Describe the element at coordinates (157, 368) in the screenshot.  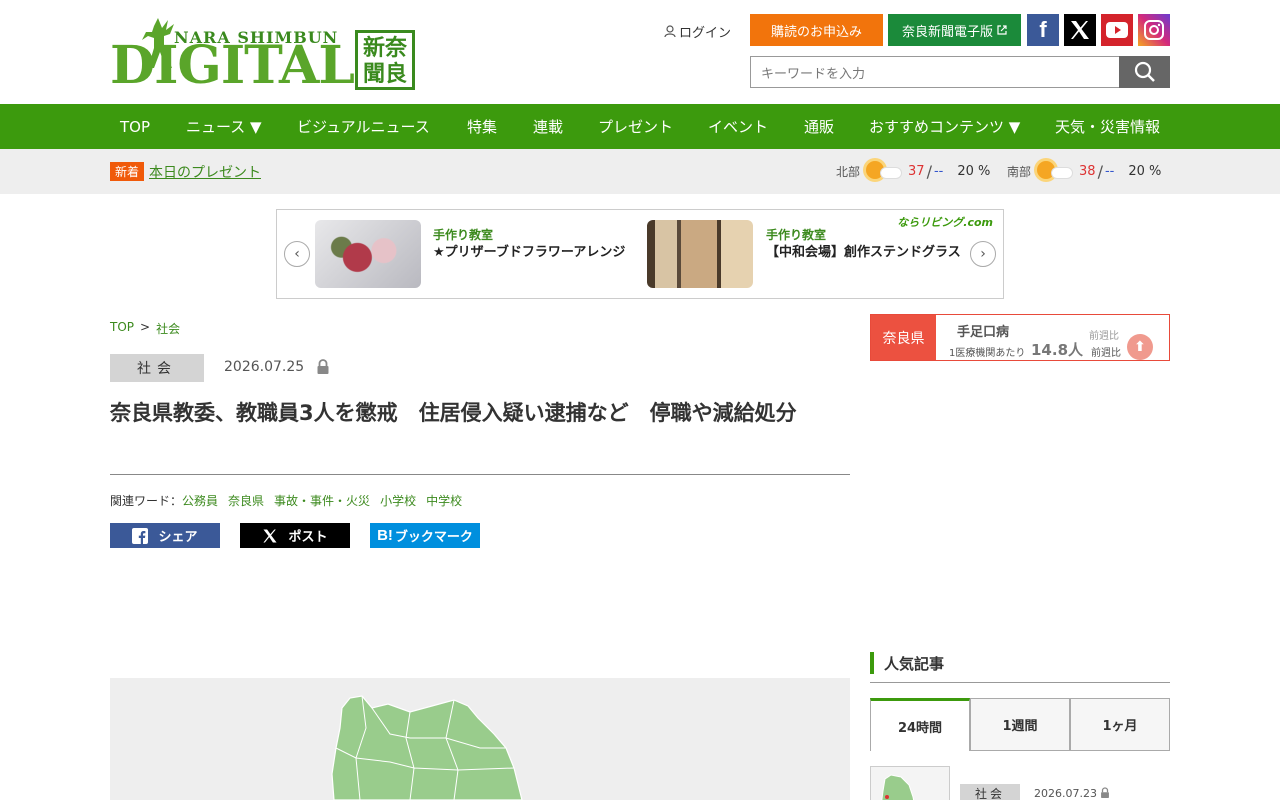
I see `category-badge: 社会` at that location.